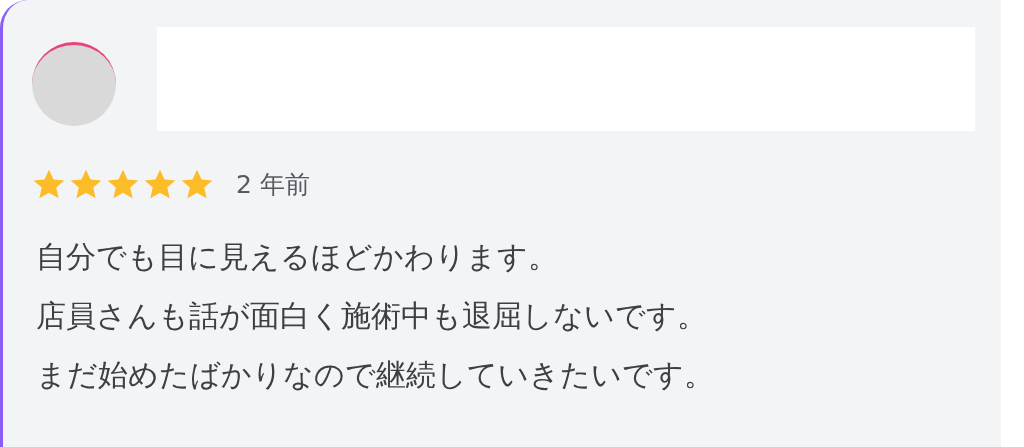 The width and height of the screenshot is (1024, 447). What do you see at coordinates (273, 185) in the screenshot?
I see `review-time: 2 年前` at bounding box center [273, 185].